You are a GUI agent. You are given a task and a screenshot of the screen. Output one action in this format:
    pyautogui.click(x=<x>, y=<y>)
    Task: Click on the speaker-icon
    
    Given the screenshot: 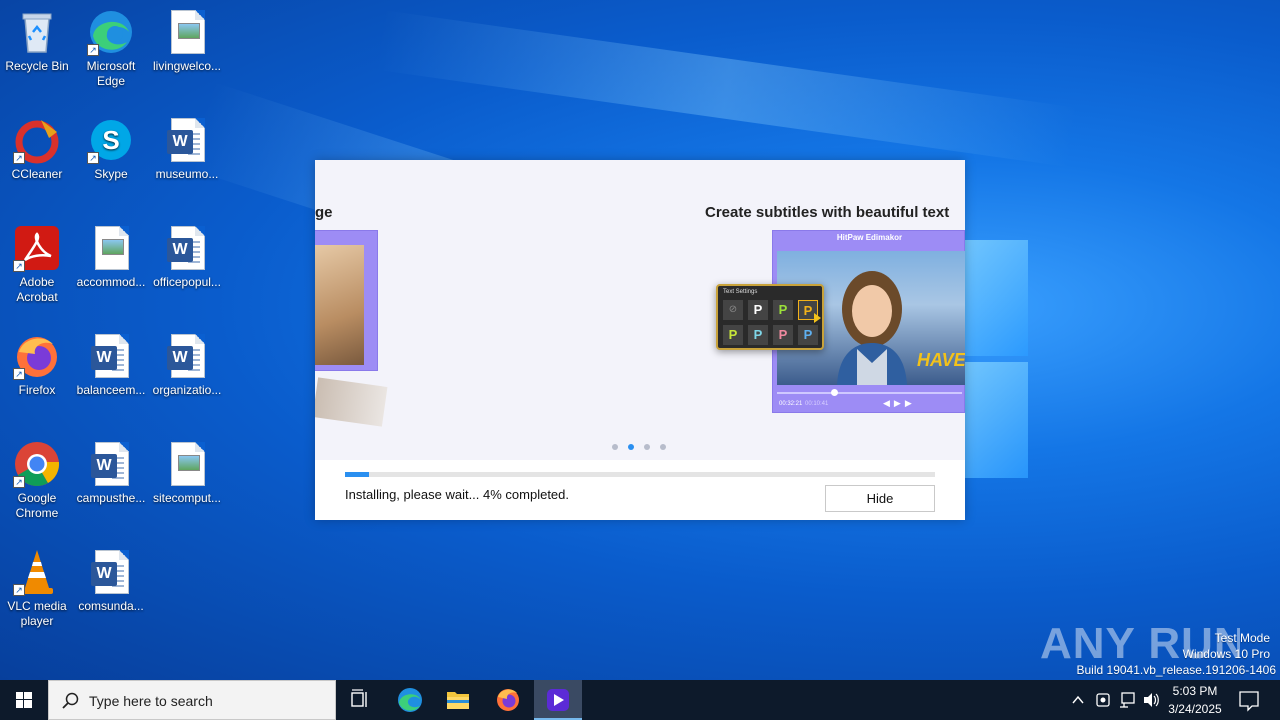 What is the action you would take?
    pyautogui.click(x=1151, y=700)
    